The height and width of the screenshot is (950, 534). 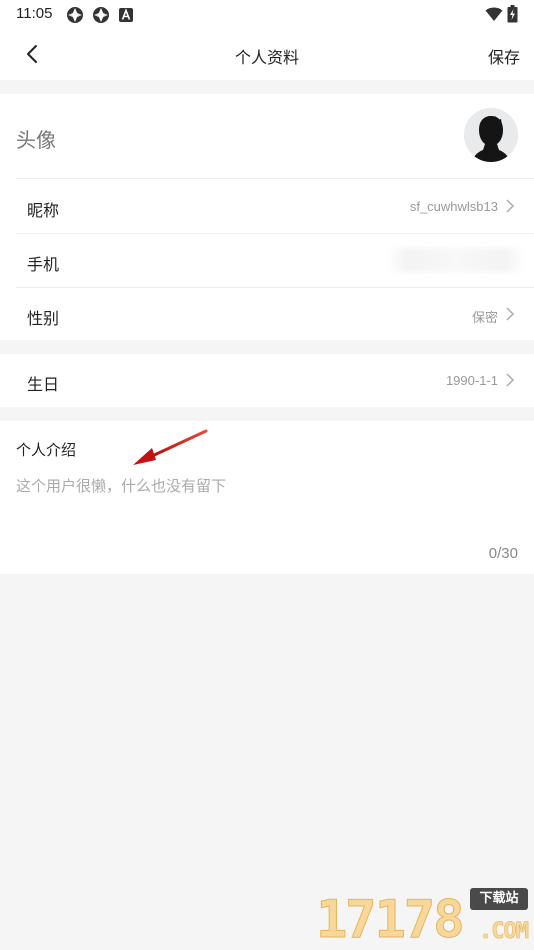 What do you see at coordinates (267, 136) in the screenshot?
I see `avatar-row: 头像` at bounding box center [267, 136].